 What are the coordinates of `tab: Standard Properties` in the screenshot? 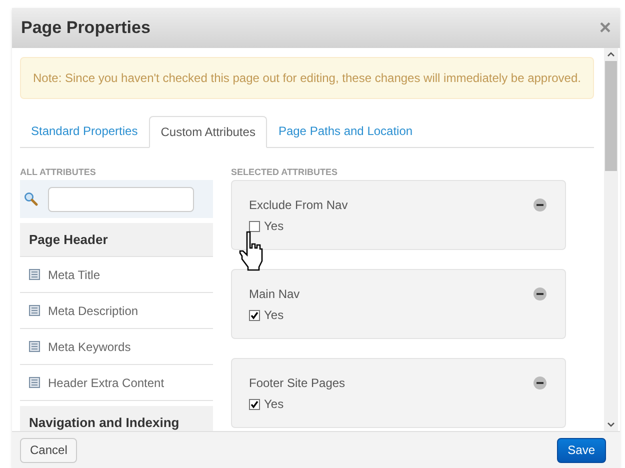 It's located at (84, 131).